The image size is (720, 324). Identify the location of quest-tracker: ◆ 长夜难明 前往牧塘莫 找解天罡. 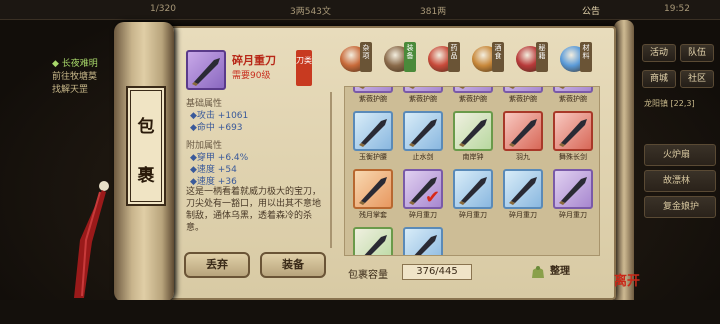
(75, 77).